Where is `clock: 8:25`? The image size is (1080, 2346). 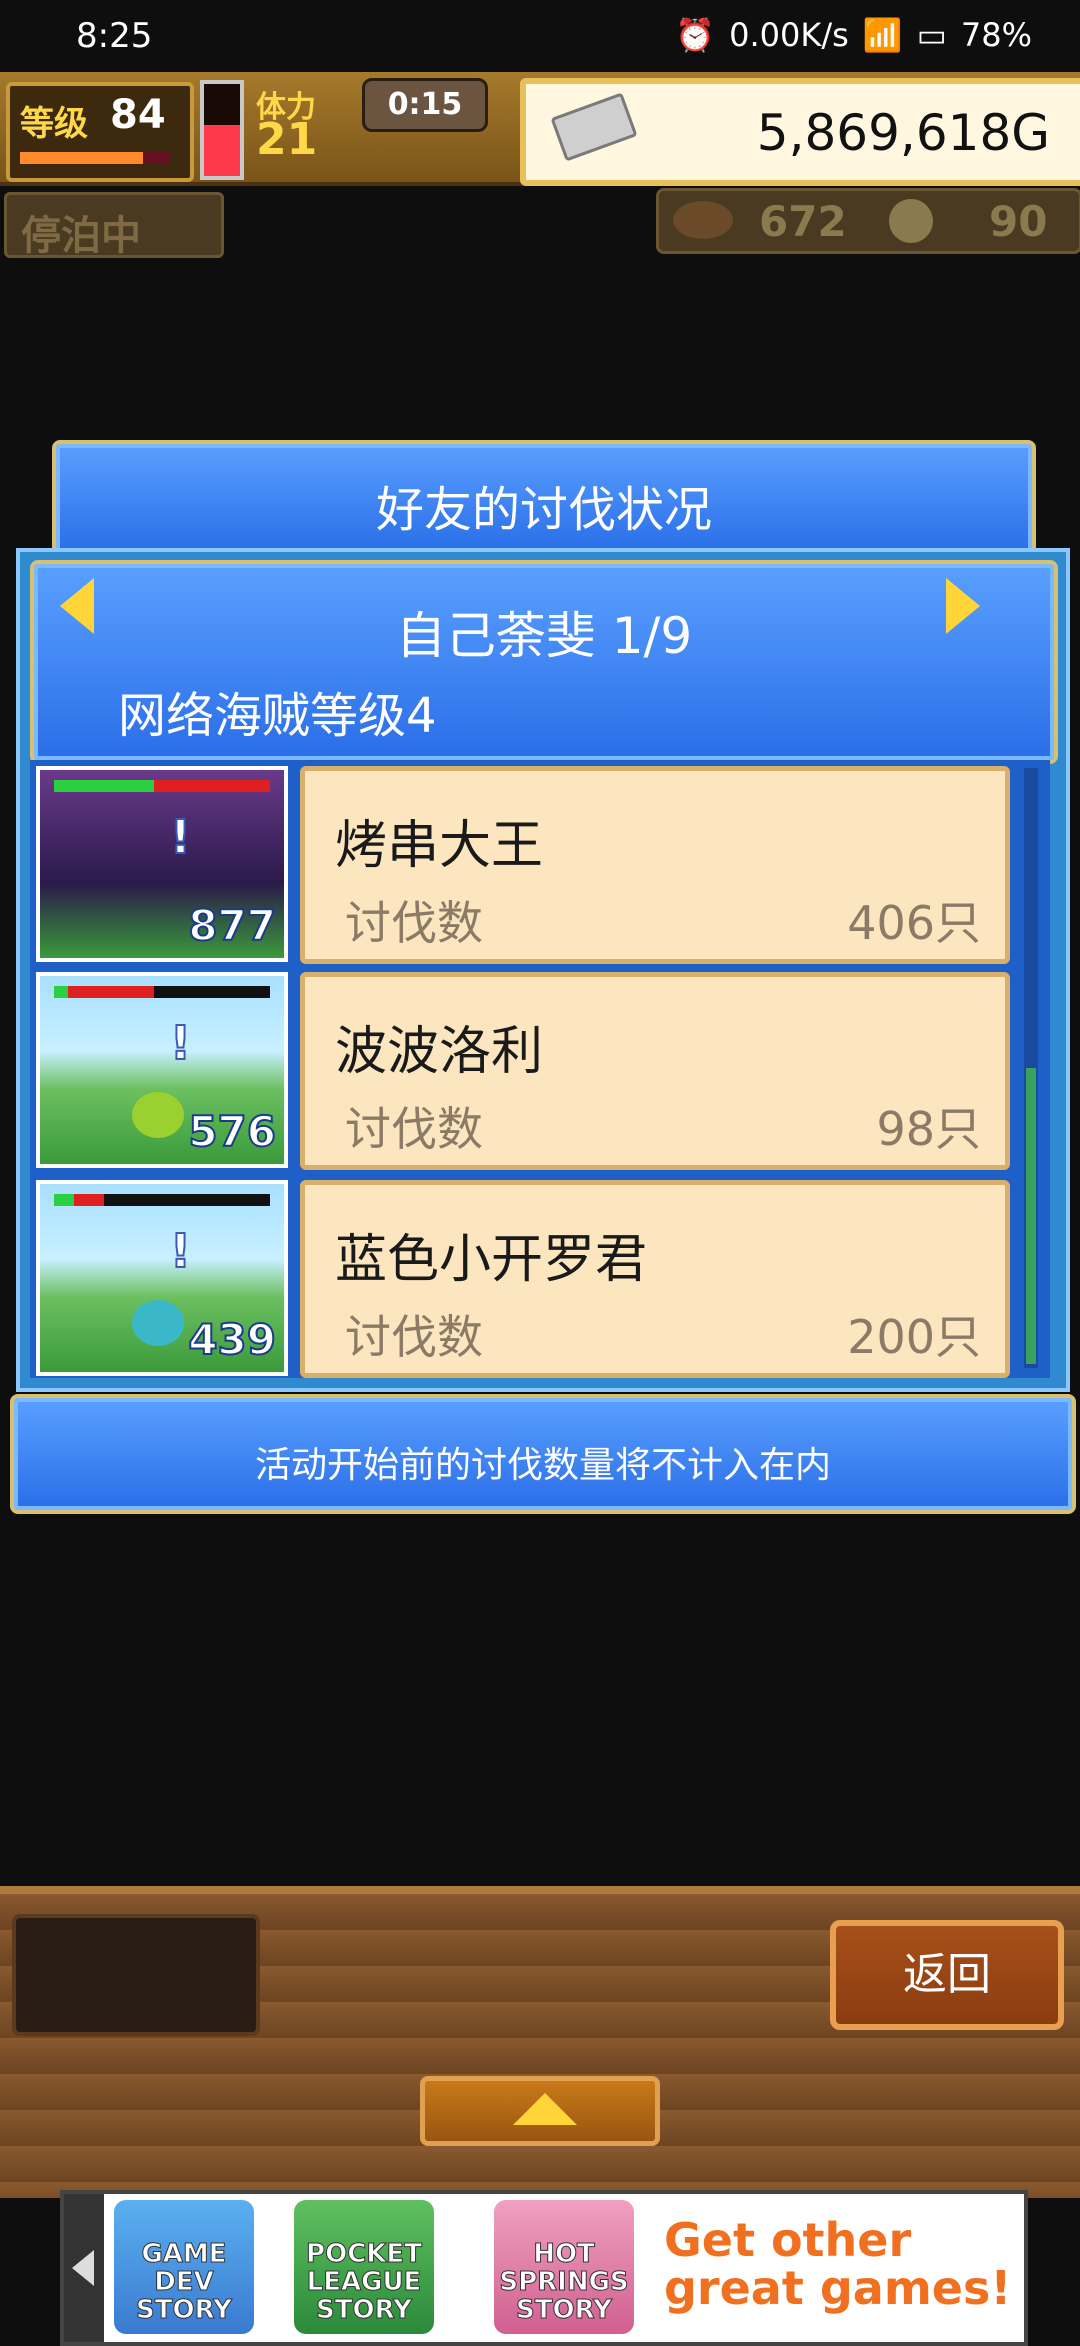
clock: 8:25 is located at coordinates (114, 36).